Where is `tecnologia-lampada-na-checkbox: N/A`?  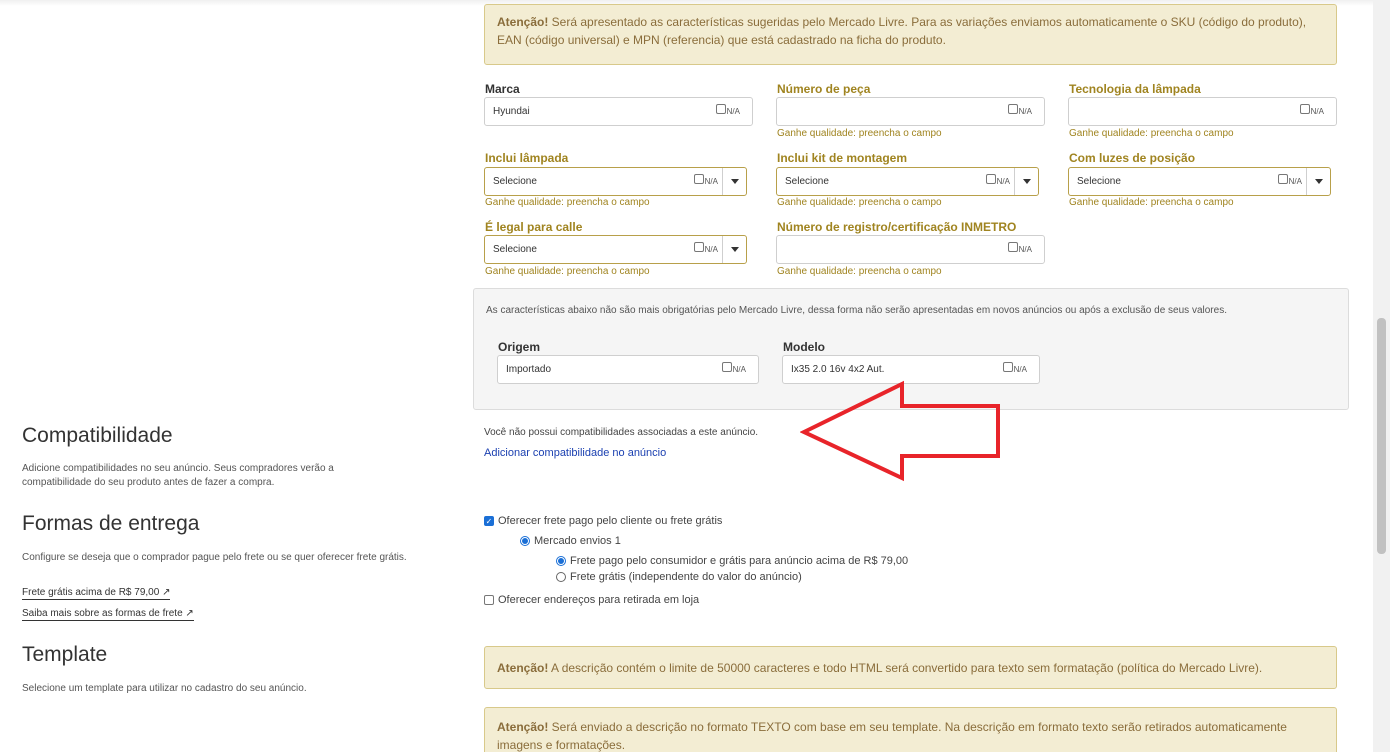 tecnologia-lampada-na-checkbox: N/A is located at coordinates (1311, 109).